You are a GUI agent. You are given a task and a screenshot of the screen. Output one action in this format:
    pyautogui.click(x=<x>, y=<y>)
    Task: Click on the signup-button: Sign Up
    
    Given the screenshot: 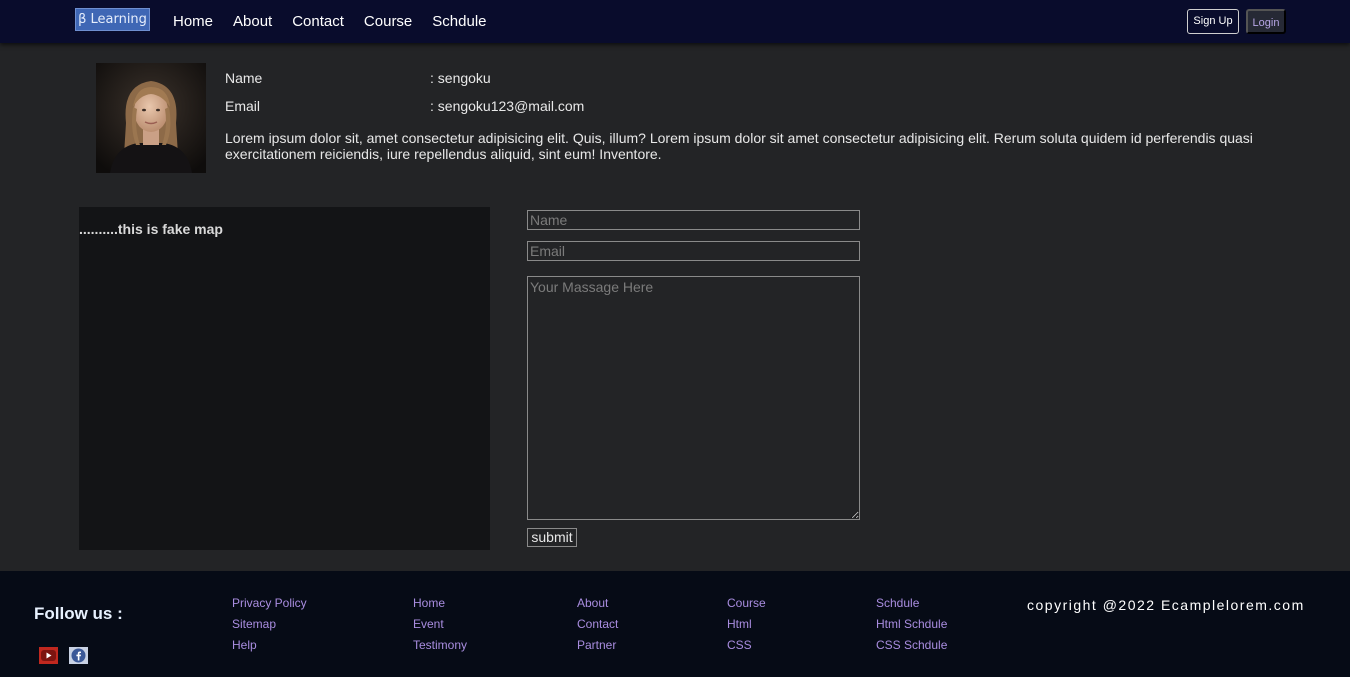 What is the action you would take?
    pyautogui.click(x=1213, y=21)
    